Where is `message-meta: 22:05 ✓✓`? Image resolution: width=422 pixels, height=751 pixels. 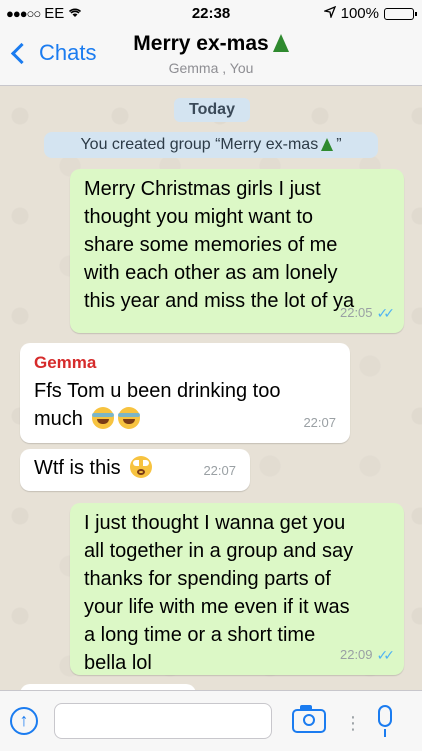
message-meta: 22:05 ✓✓ is located at coordinates (367, 313).